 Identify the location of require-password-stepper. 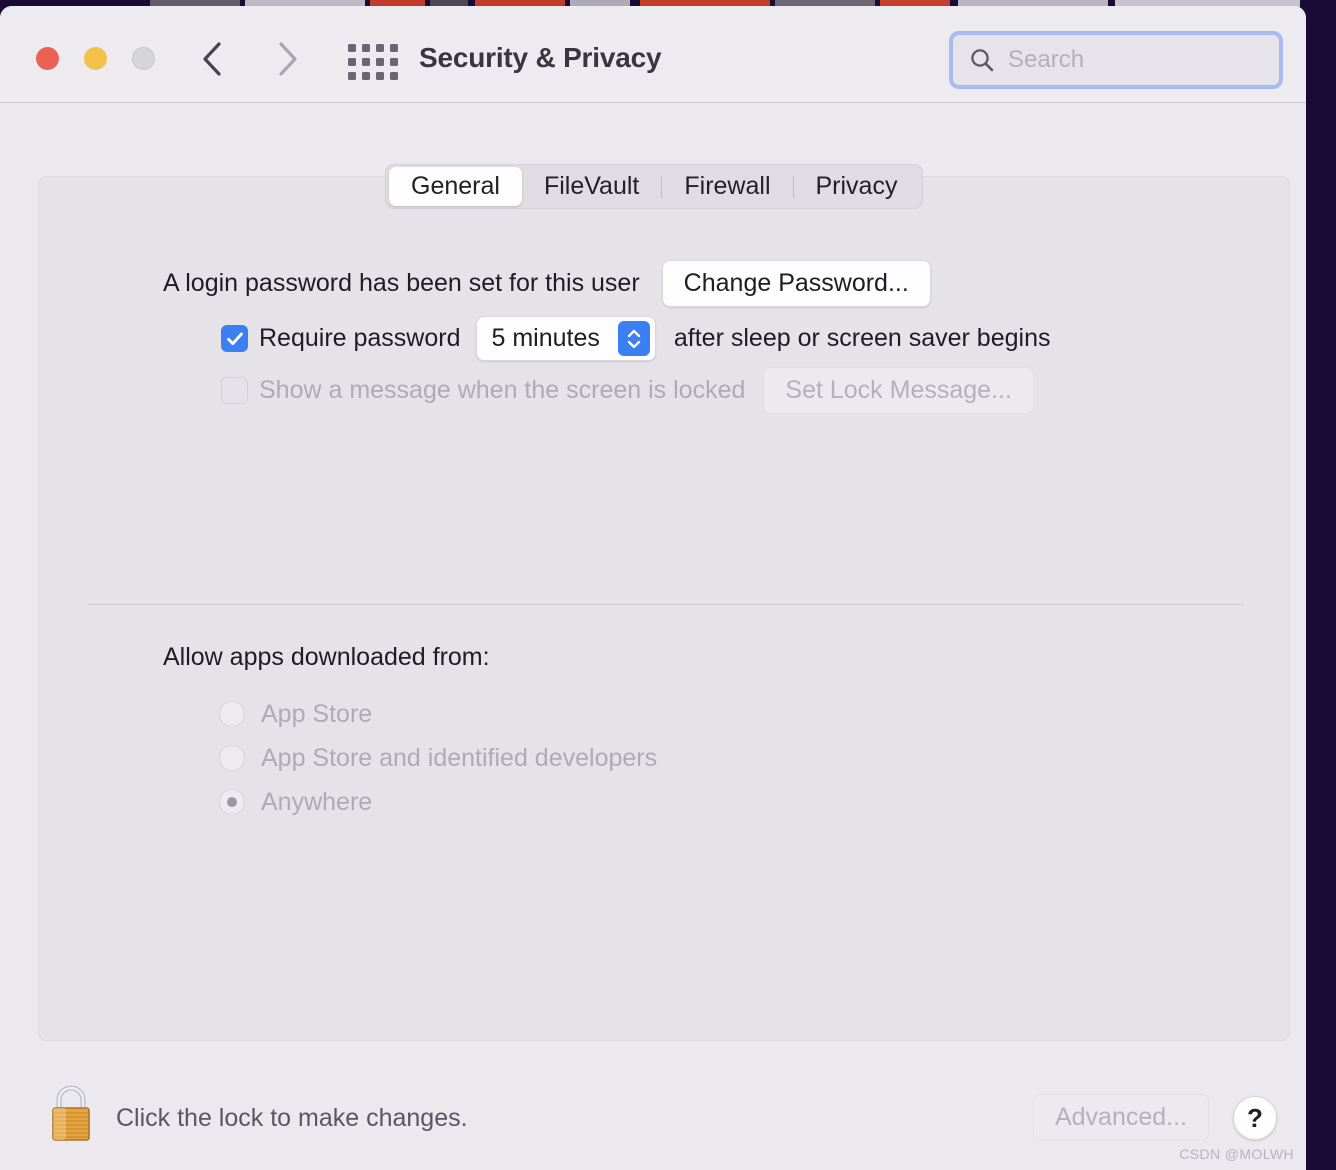
(633, 338).